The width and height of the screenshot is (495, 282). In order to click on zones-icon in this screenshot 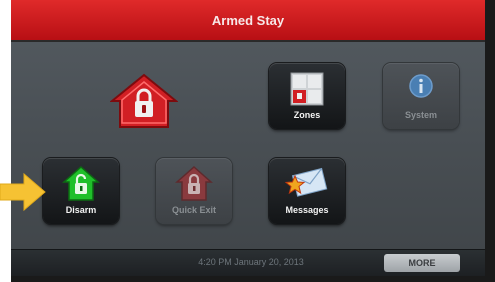, I will do `click(307, 89)`.